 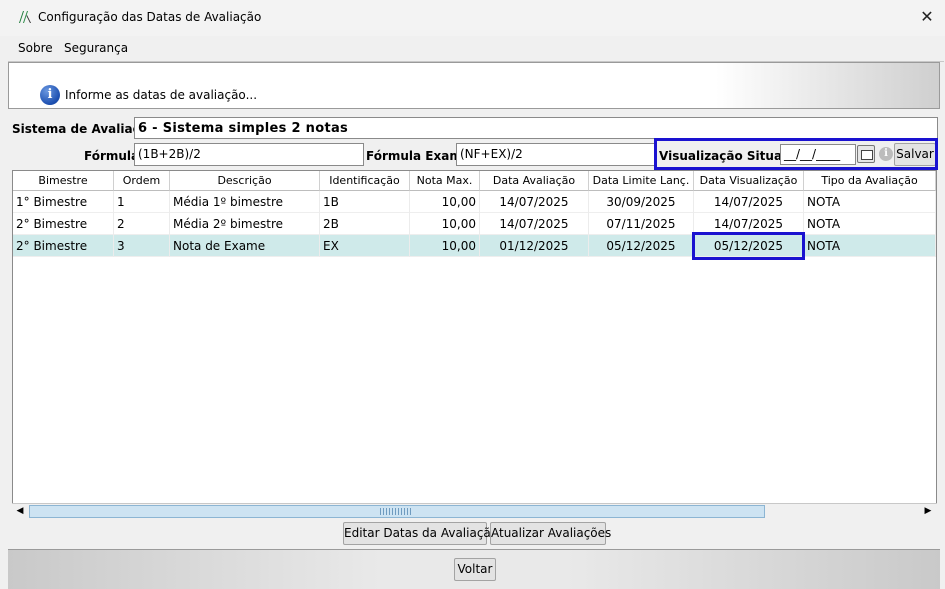 What do you see at coordinates (534, 181) in the screenshot?
I see `col-header-data-avaliacao: Data Avaliação` at bounding box center [534, 181].